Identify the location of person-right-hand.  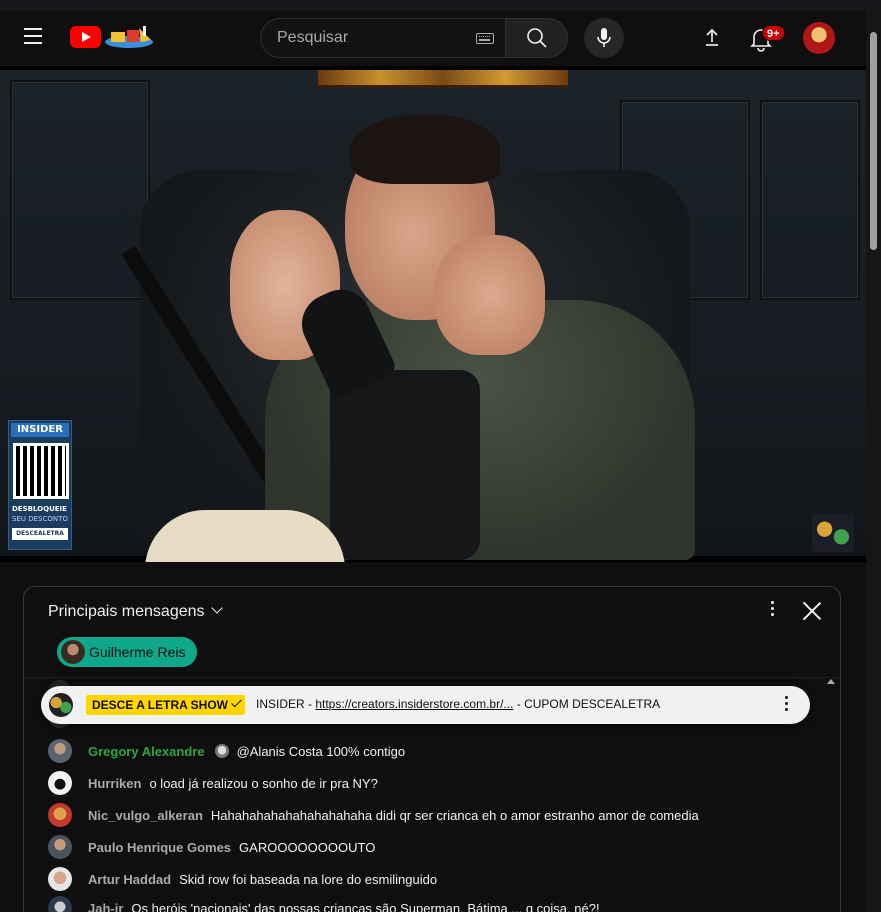
(490, 295).